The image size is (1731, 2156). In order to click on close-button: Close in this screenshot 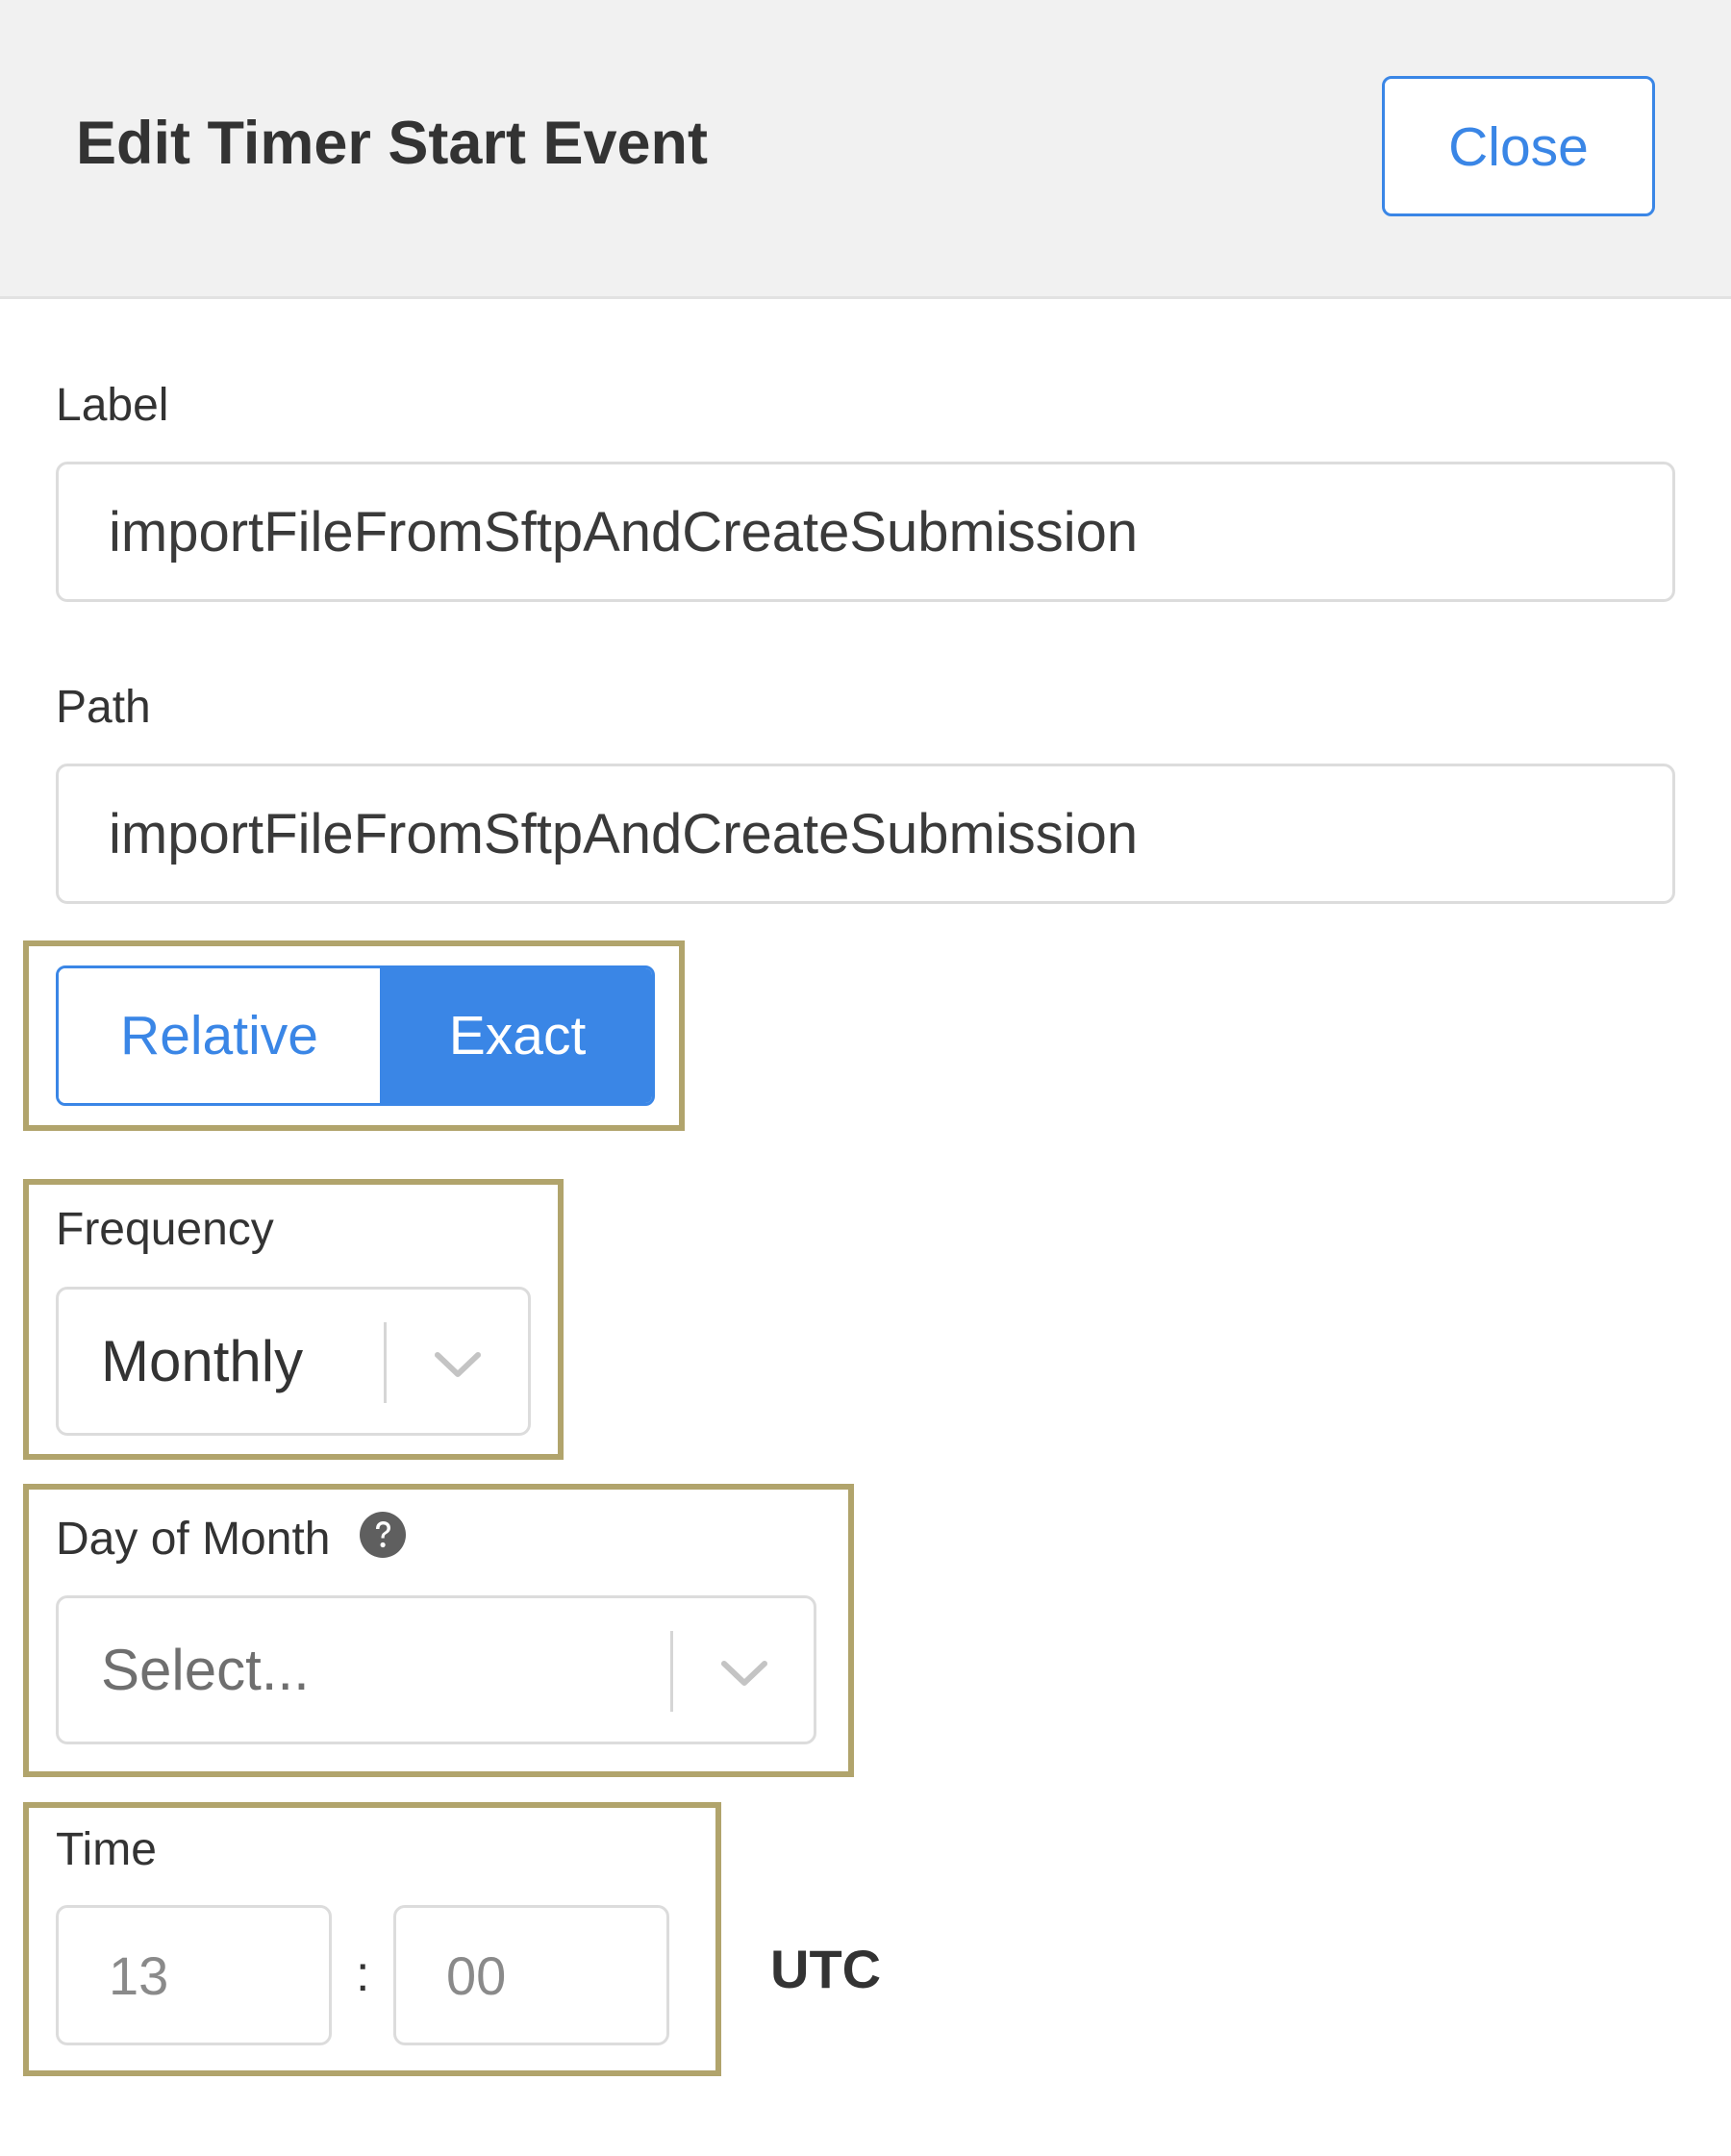, I will do `click(1518, 146)`.